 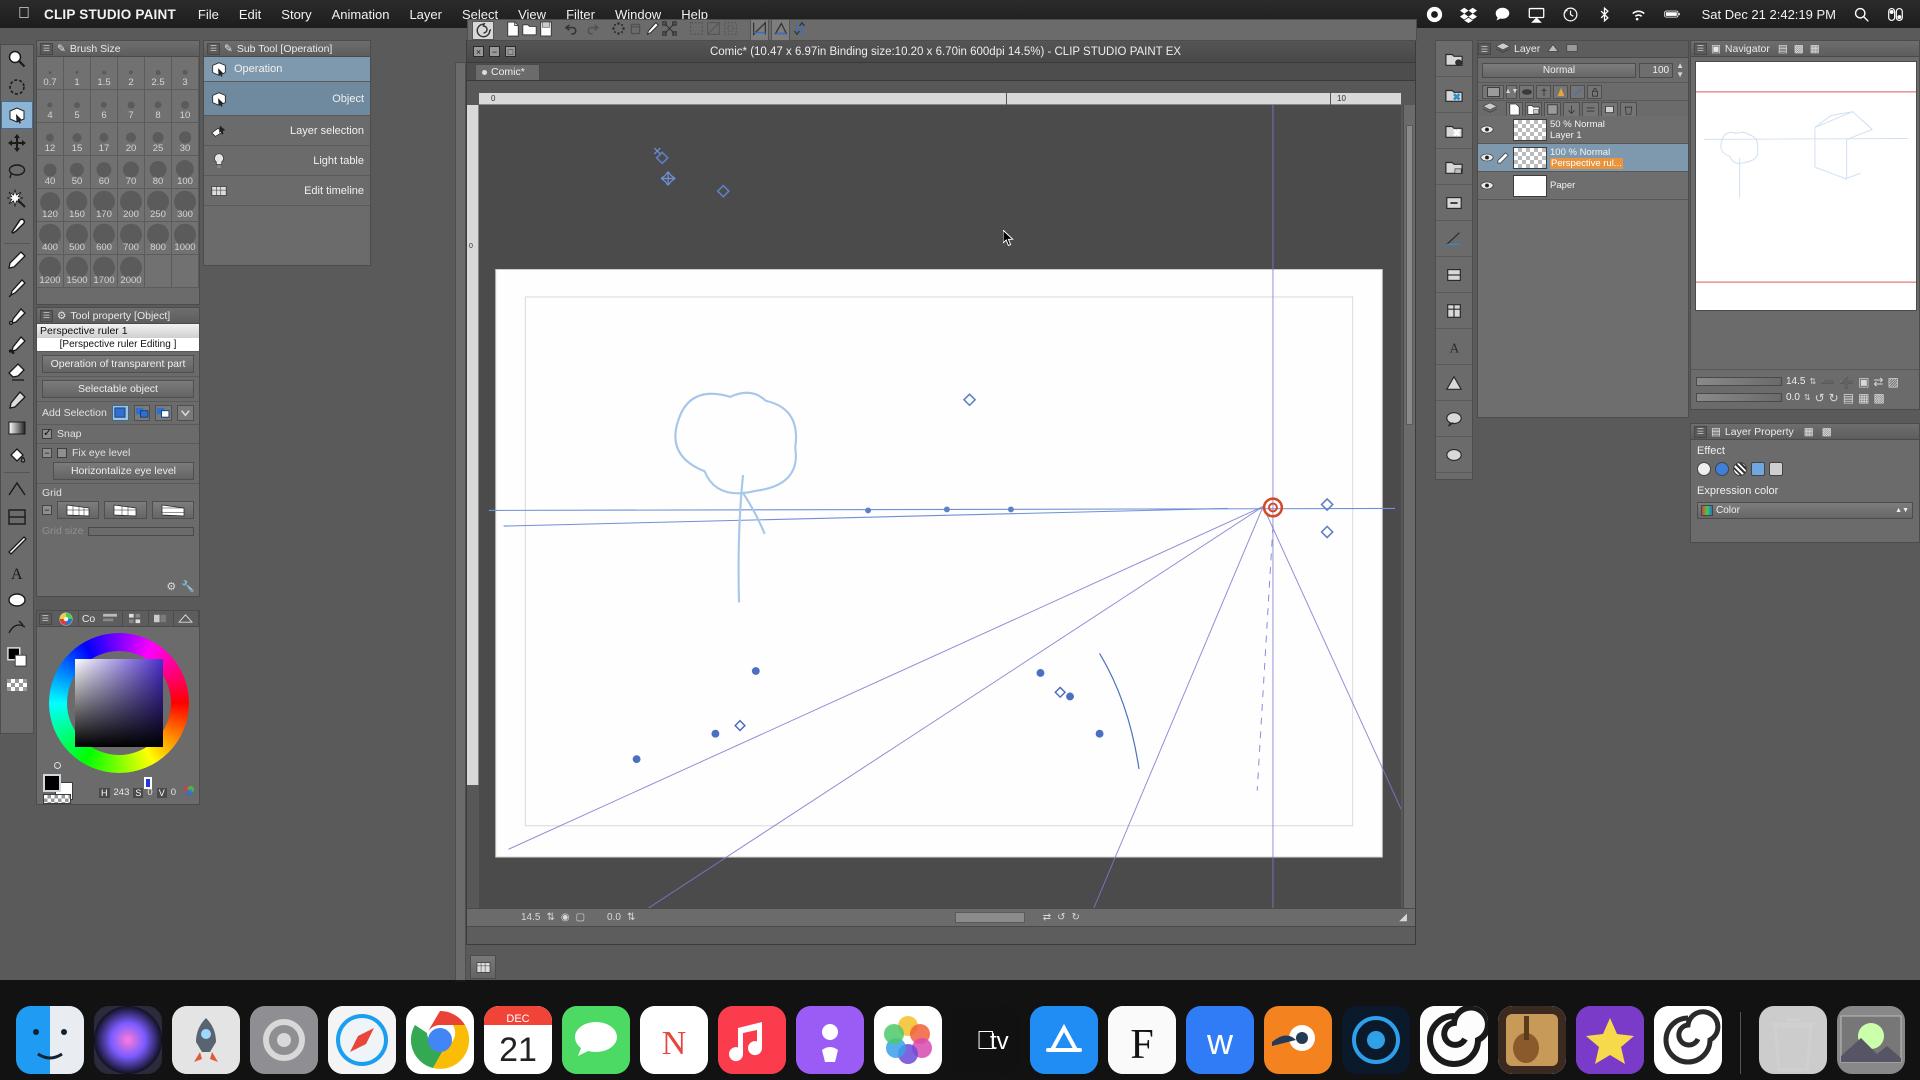 I want to click on text-tool: A, so click(x=17, y=573).